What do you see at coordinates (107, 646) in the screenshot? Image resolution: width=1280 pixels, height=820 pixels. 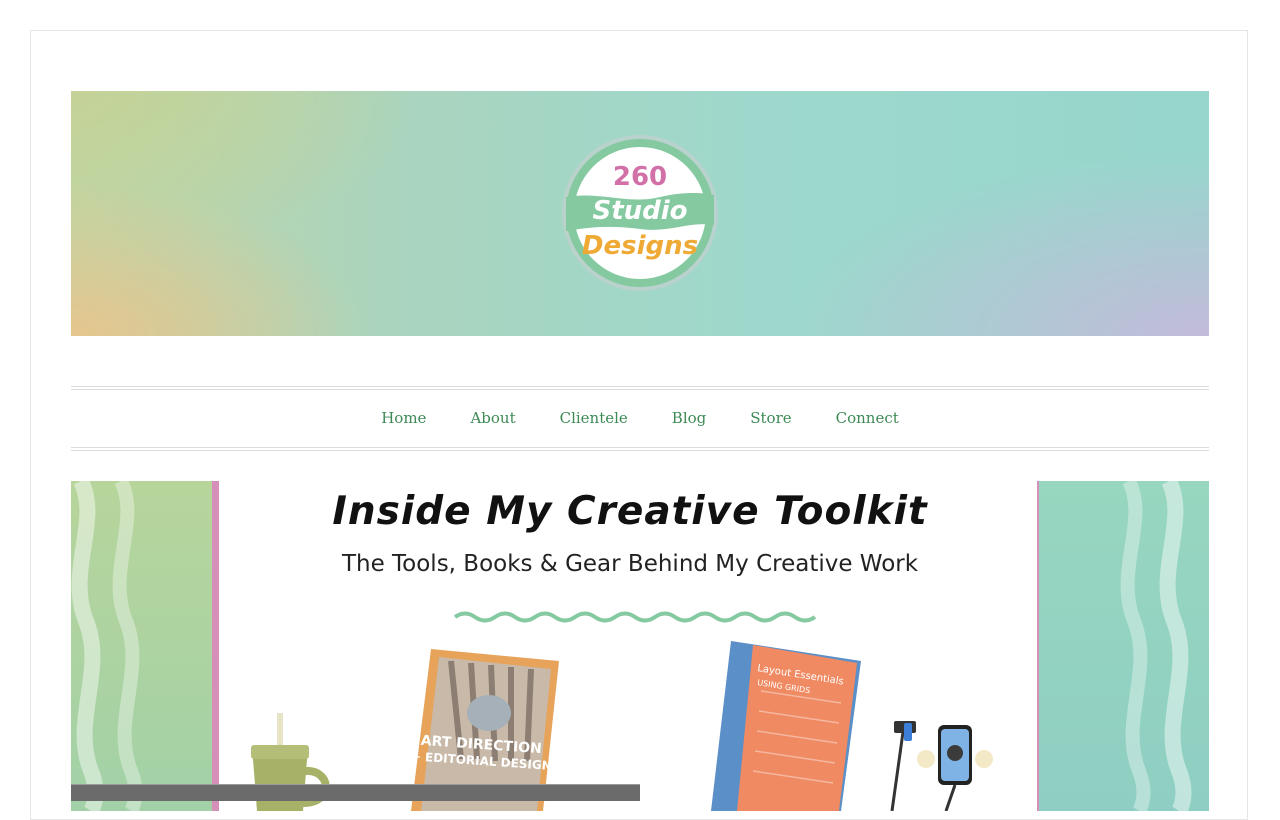 I see `wave-decoration-left` at bounding box center [107, 646].